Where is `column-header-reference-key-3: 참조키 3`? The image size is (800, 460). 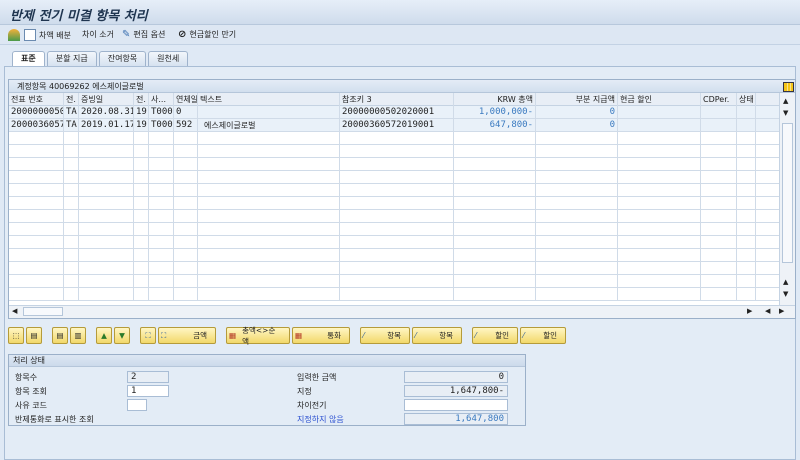 column-header-reference-key-3: 참조키 3 is located at coordinates (397, 99).